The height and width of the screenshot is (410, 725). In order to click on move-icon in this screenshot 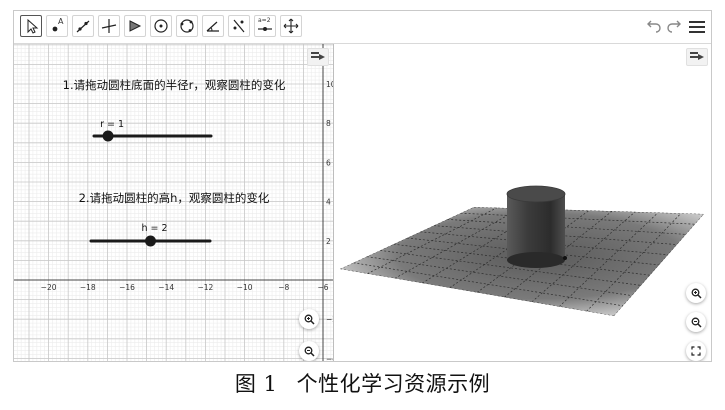, I will do `click(33, 26)`.